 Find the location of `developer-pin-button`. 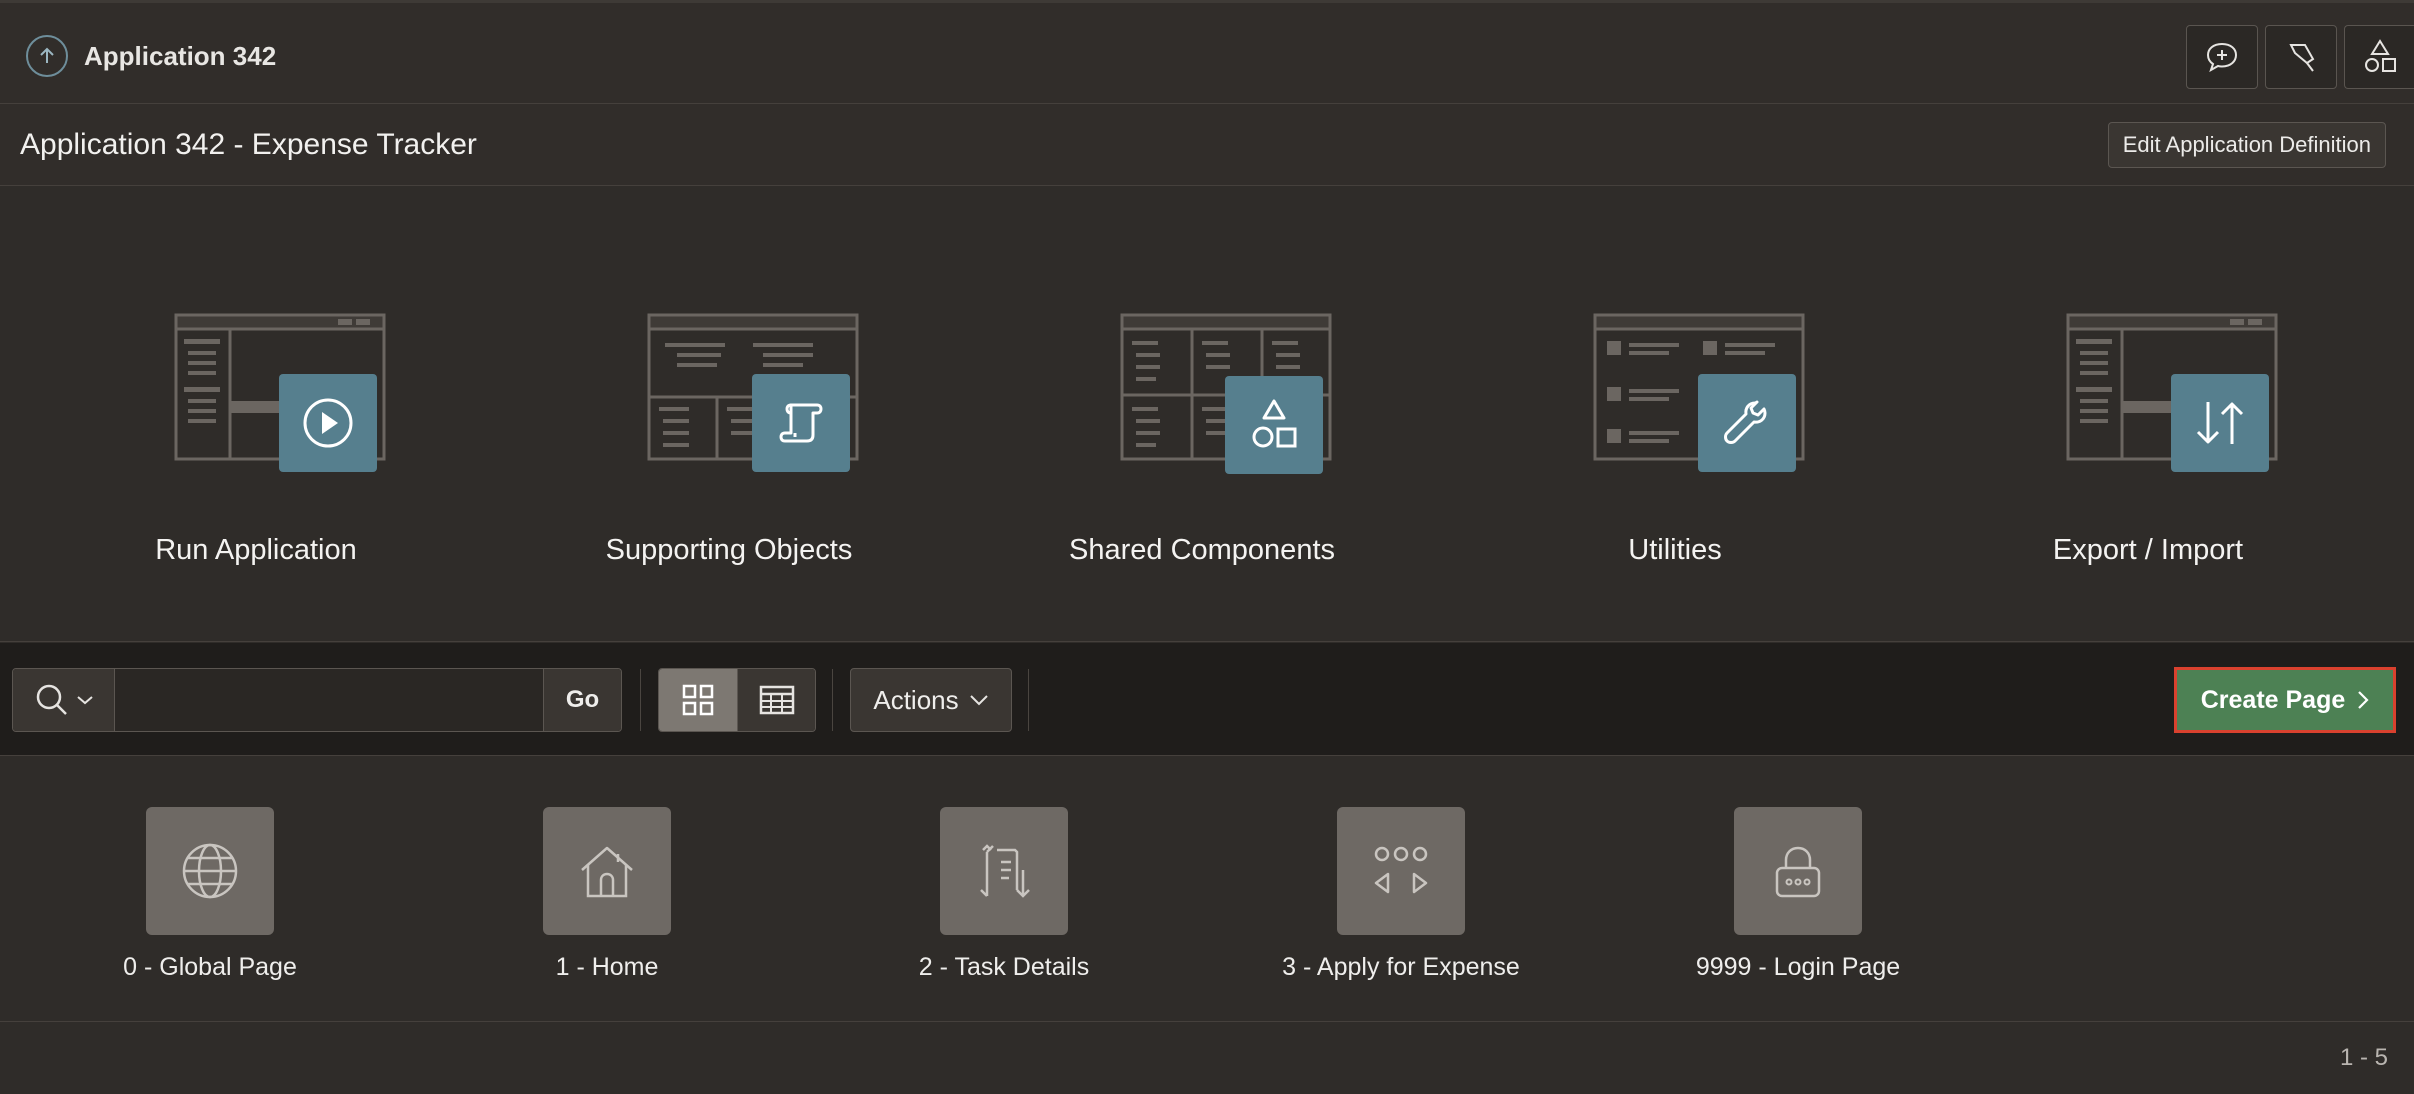

developer-pin-button is located at coordinates (2301, 57).